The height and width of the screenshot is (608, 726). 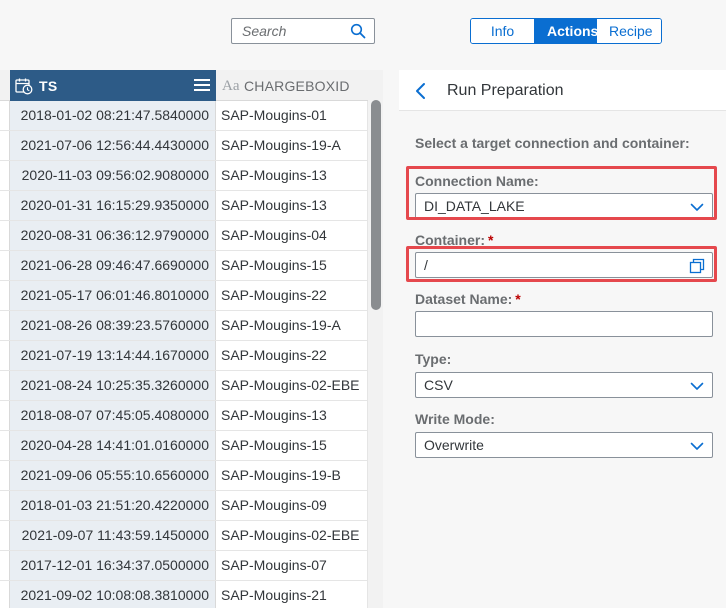 I want to click on chargeboxid-cell: SAP-Mougins-19-B, so click(x=292, y=475).